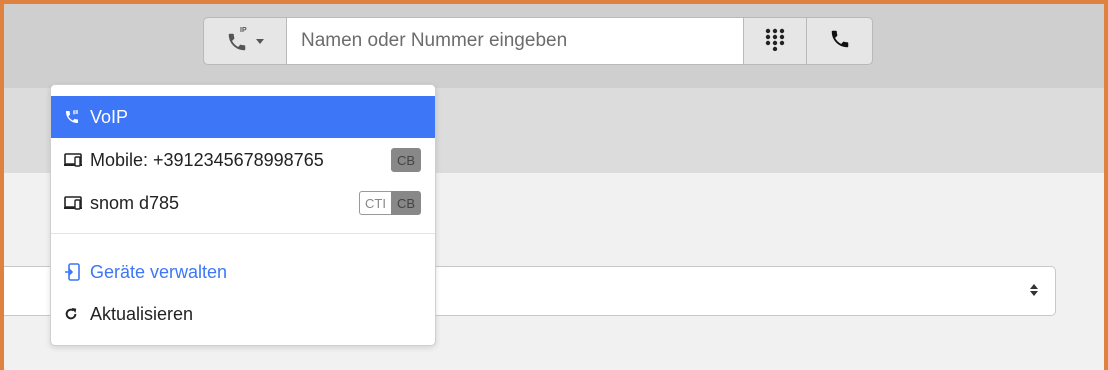  I want to click on call-bar: IP, so click(538, 41).